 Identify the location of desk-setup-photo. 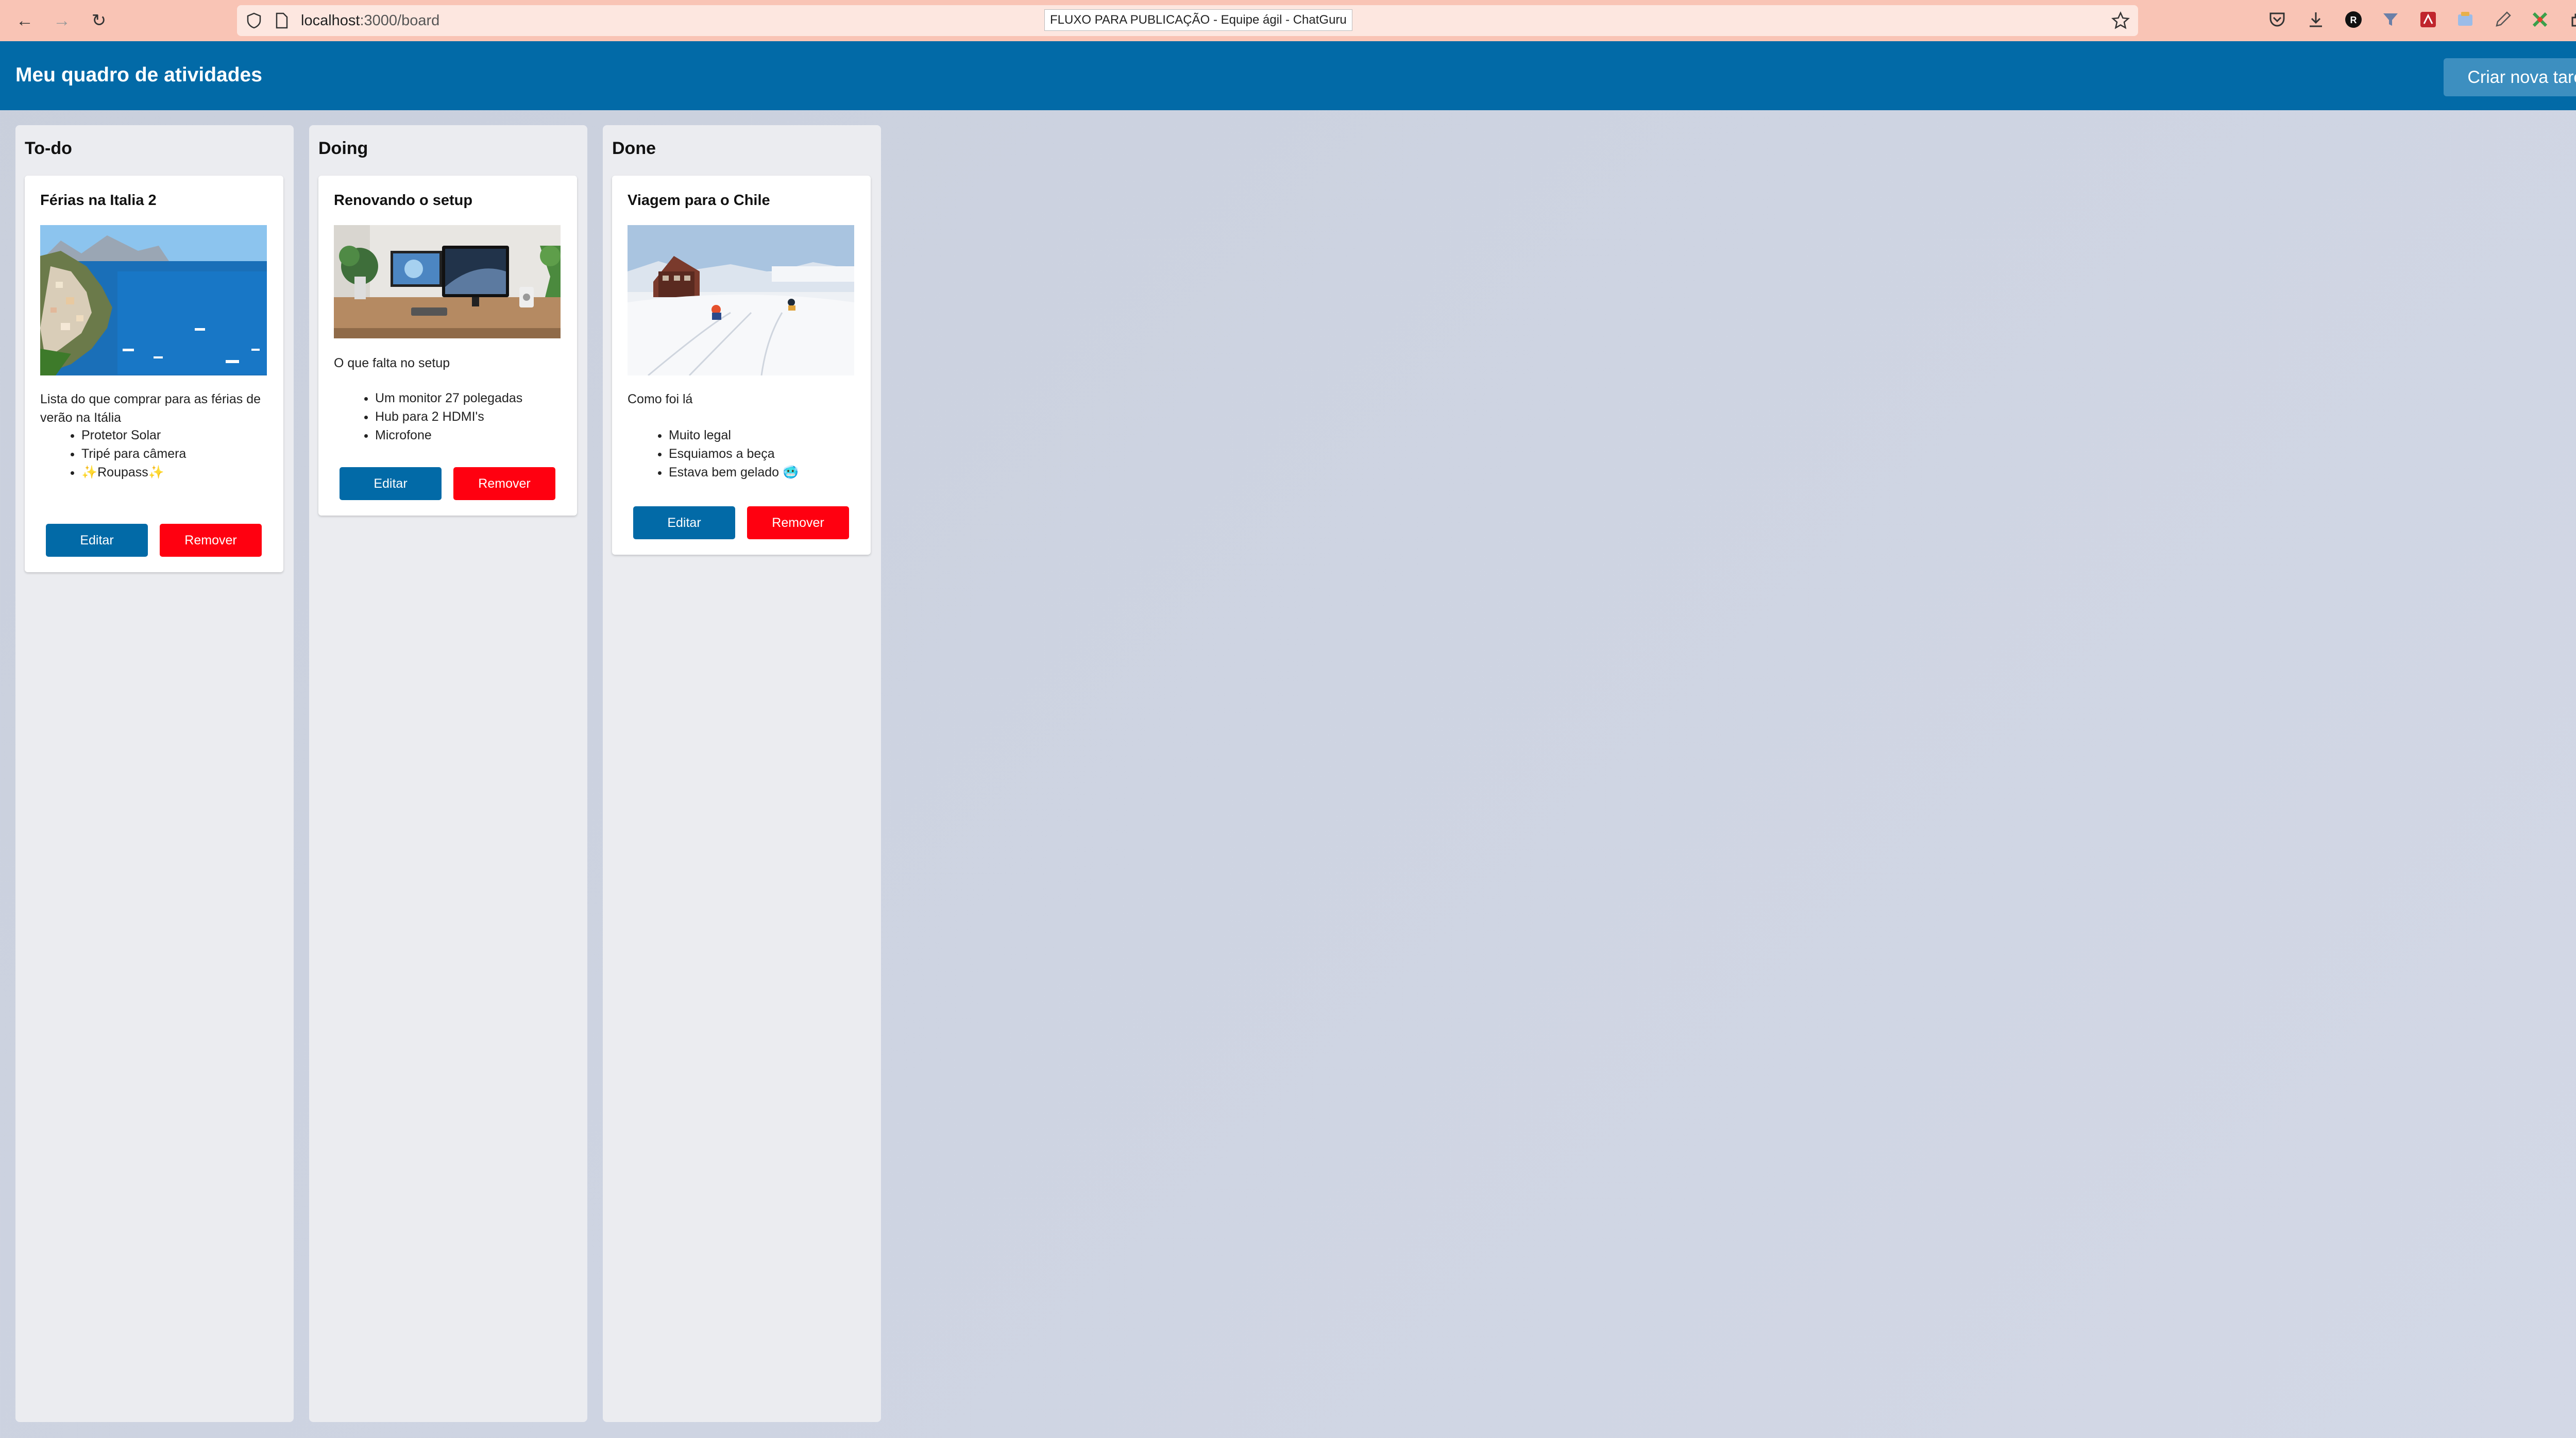
(447, 281).